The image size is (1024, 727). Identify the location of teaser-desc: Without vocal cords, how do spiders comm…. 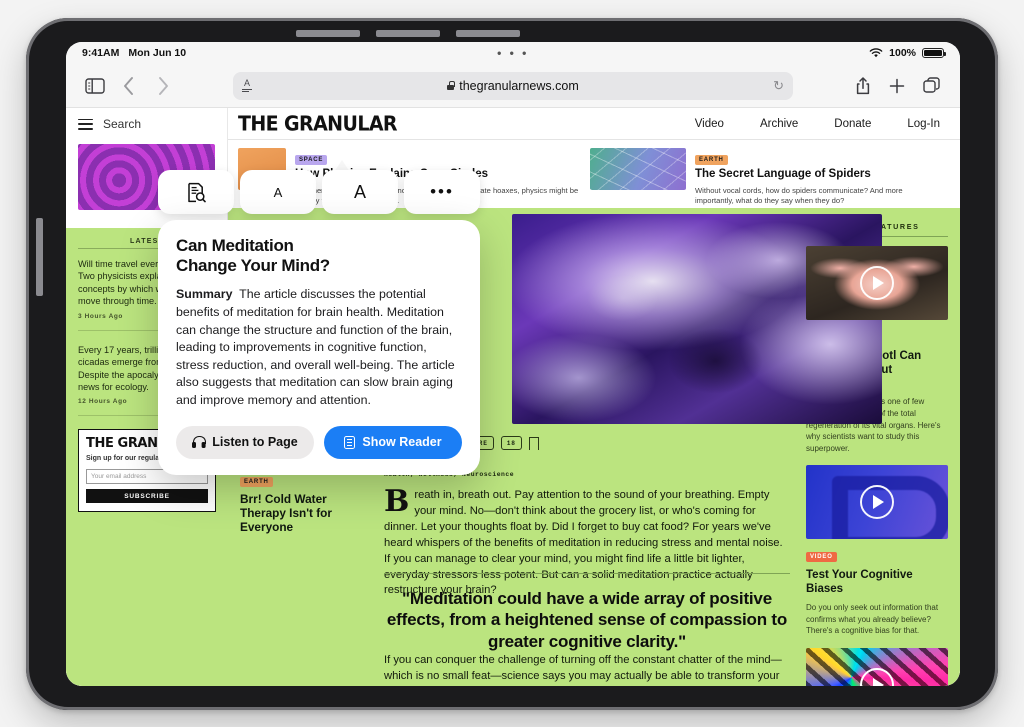
(799, 195).